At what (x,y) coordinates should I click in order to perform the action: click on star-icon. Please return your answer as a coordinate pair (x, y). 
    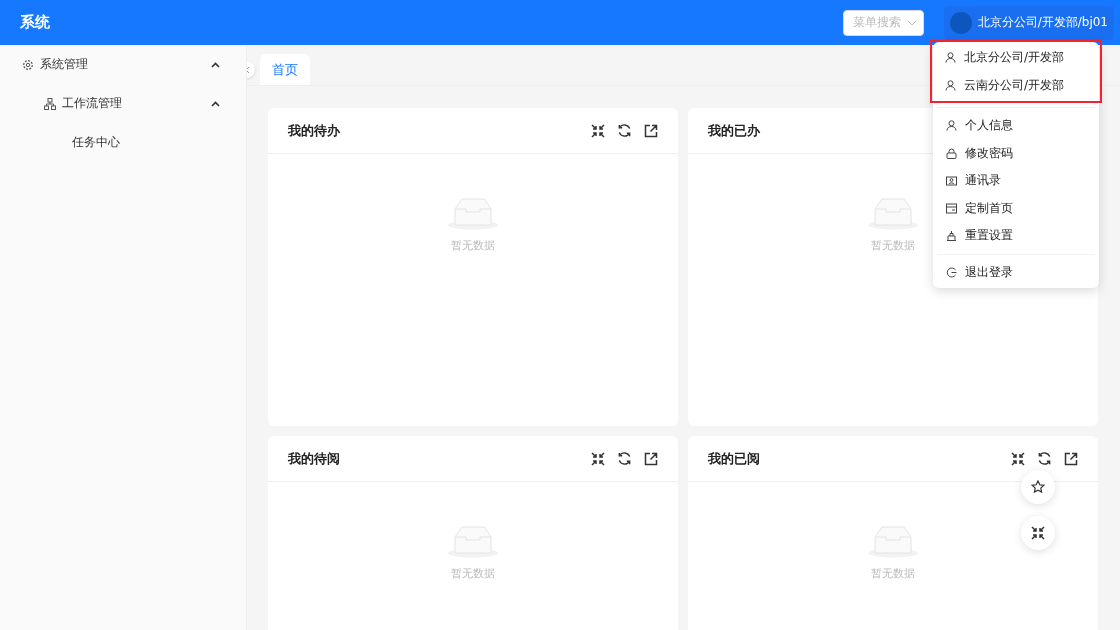
    Looking at the image, I should click on (1038, 487).